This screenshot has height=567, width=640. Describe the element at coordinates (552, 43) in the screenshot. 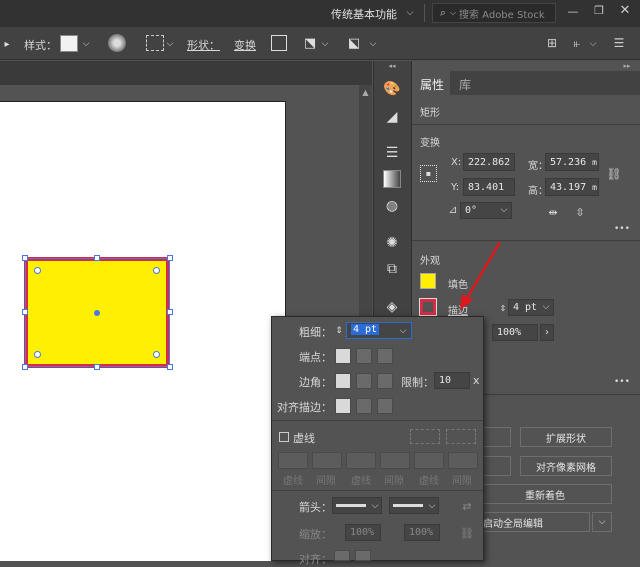

I see `arrange-grid-icon: ⊞` at that location.